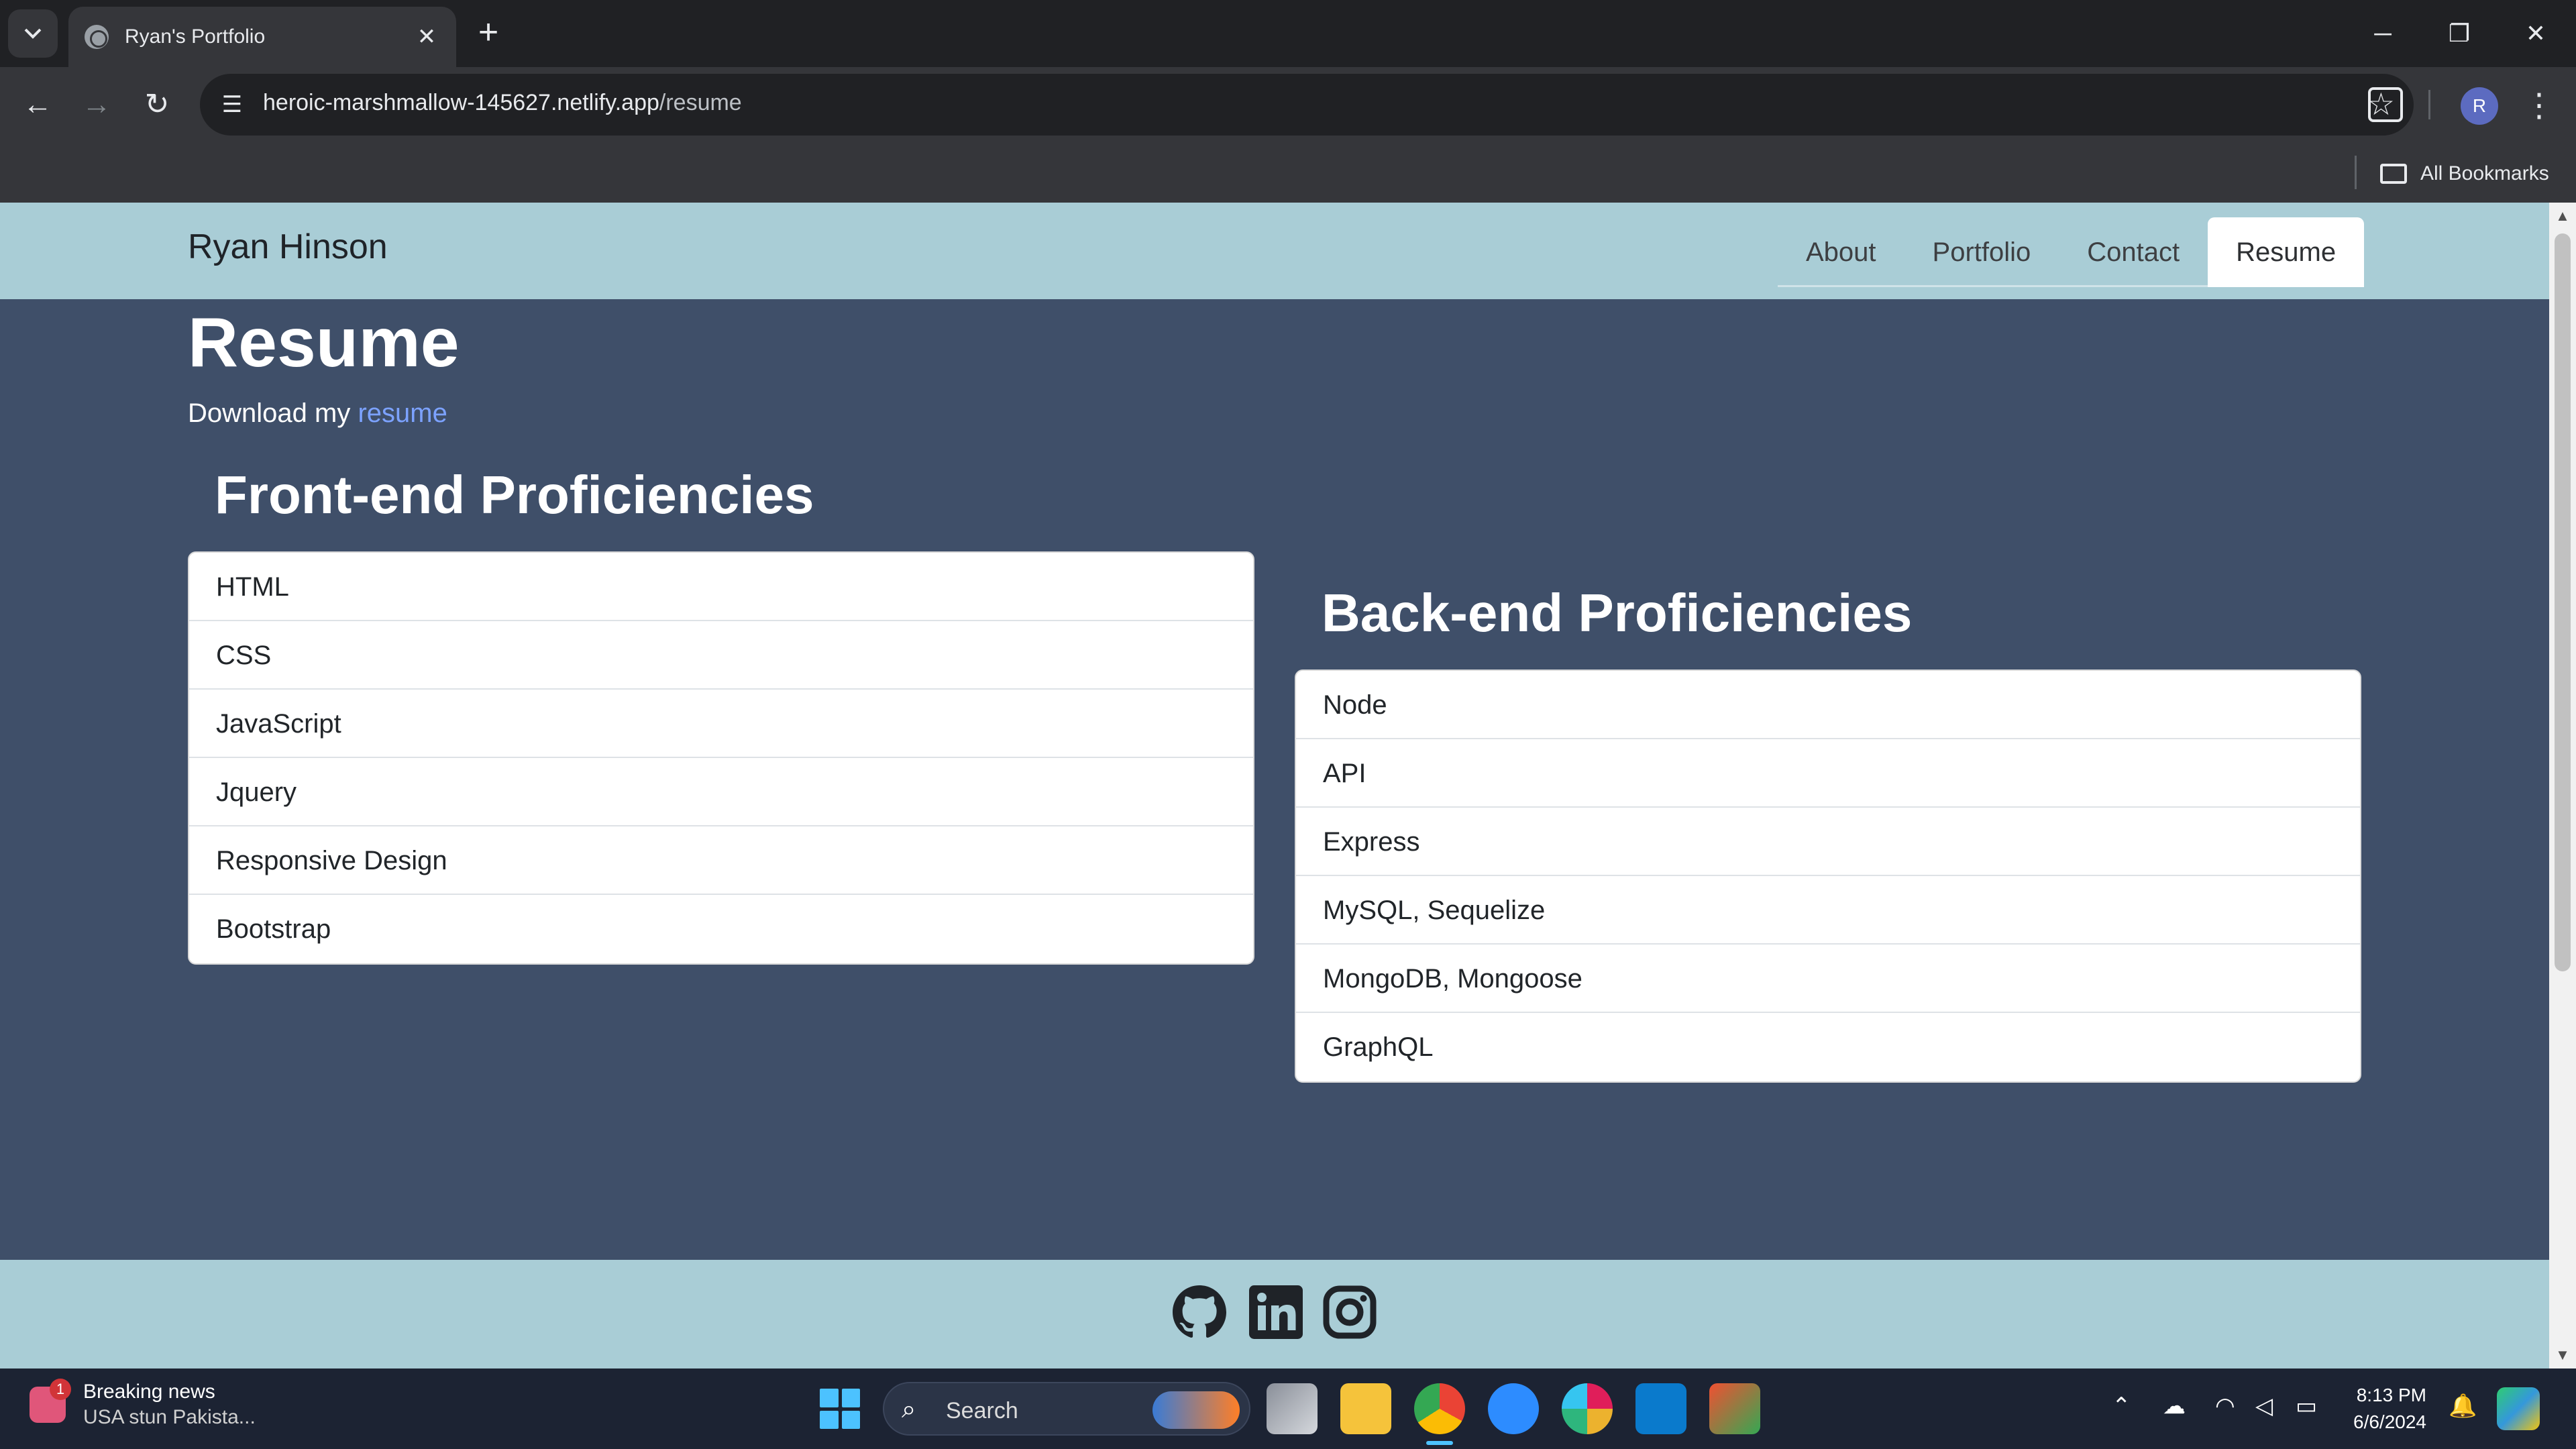 This screenshot has height=1449, width=2576. Describe the element at coordinates (2174, 1406) in the screenshot. I see `onedrive-icon: ☁` at that location.